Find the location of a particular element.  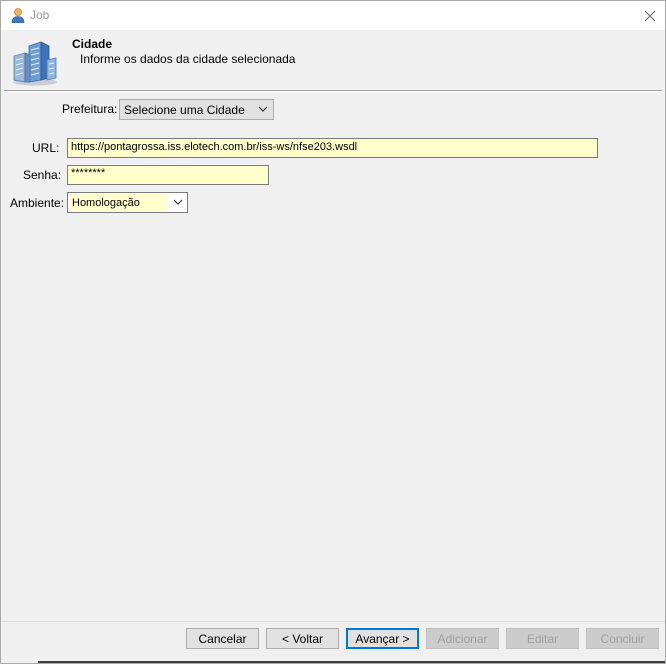

close-button is located at coordinates (650, 15).